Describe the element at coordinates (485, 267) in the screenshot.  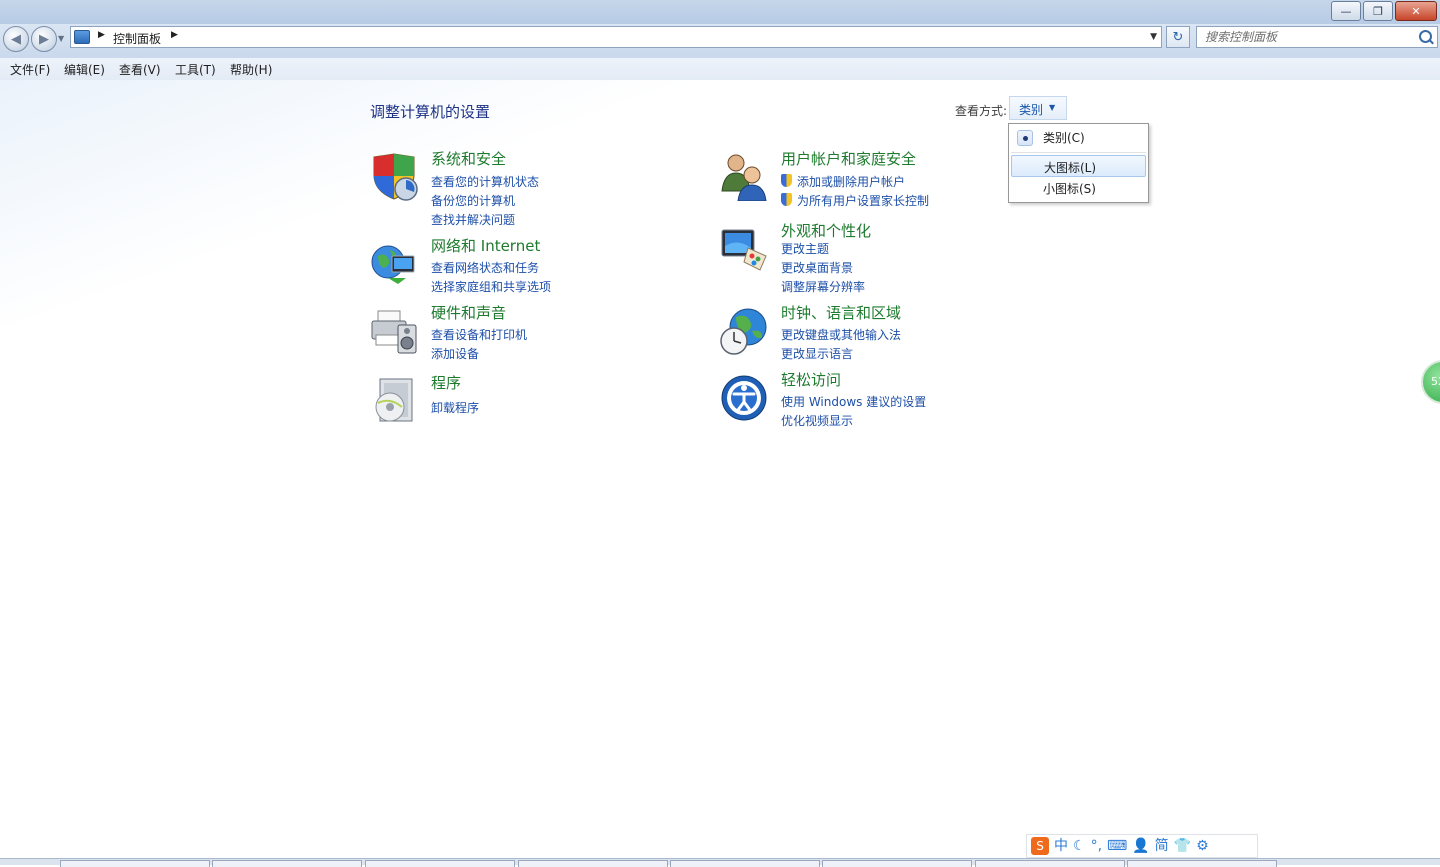
I see `link-network-status: 查看网络状态和任务` at that location.